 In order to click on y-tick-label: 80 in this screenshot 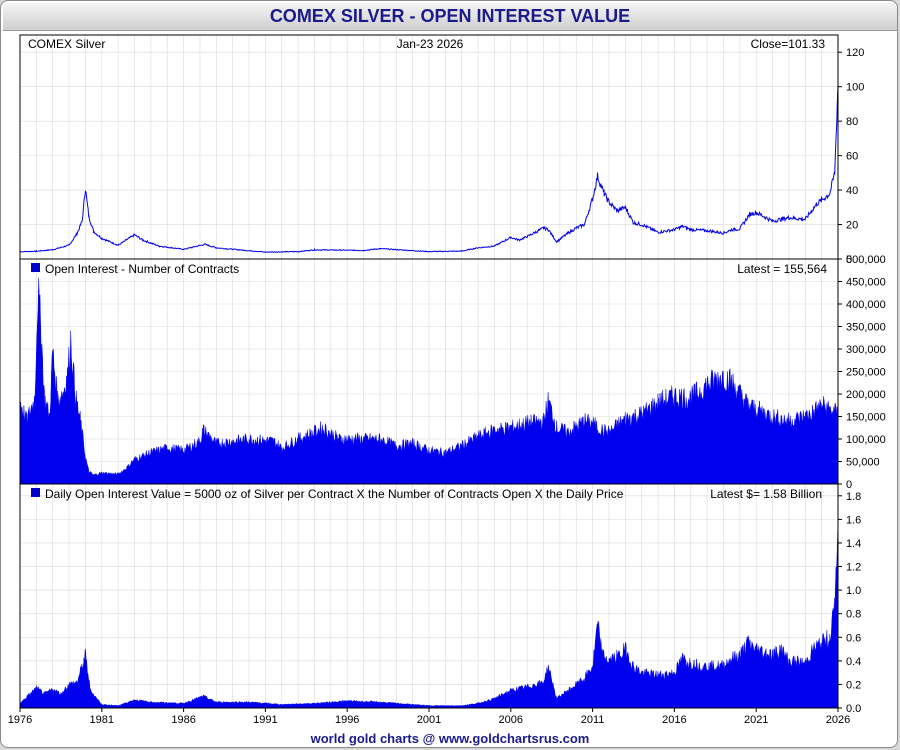, I will do `click(852, 122)`.